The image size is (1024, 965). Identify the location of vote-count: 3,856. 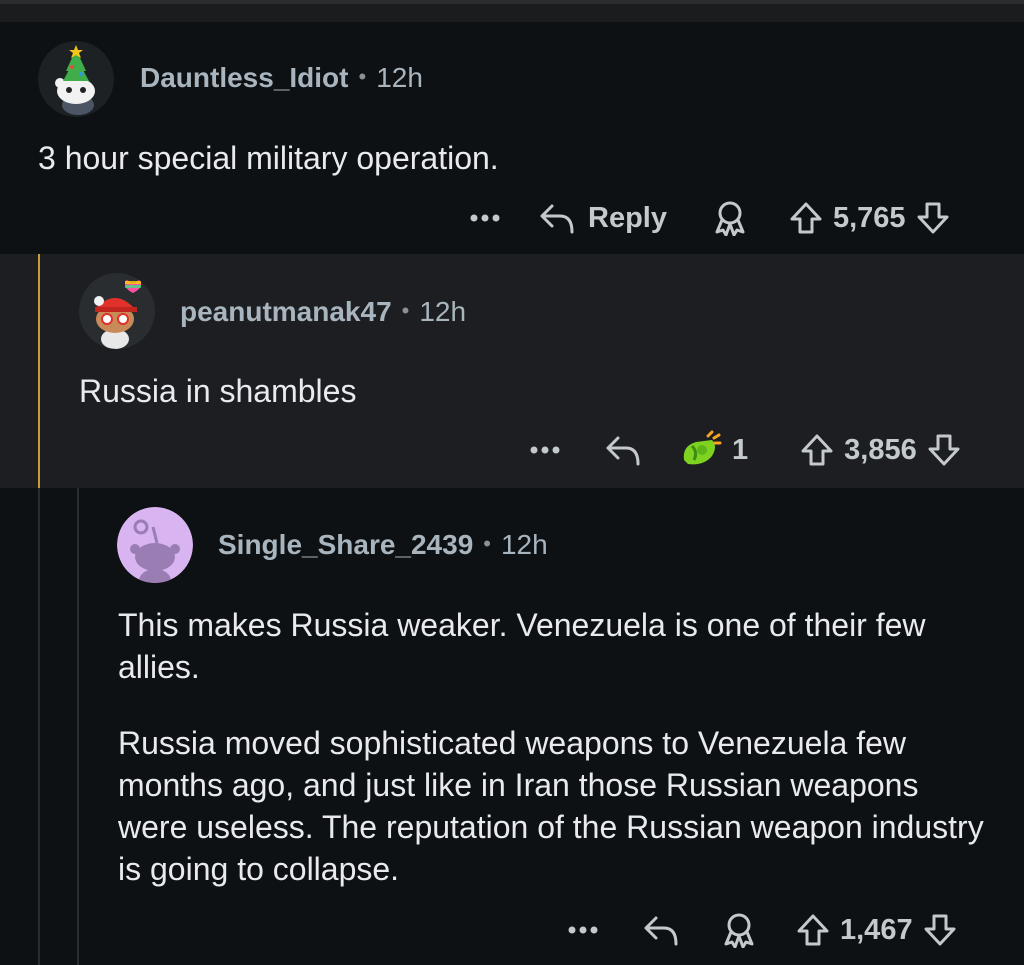
(880, 449).